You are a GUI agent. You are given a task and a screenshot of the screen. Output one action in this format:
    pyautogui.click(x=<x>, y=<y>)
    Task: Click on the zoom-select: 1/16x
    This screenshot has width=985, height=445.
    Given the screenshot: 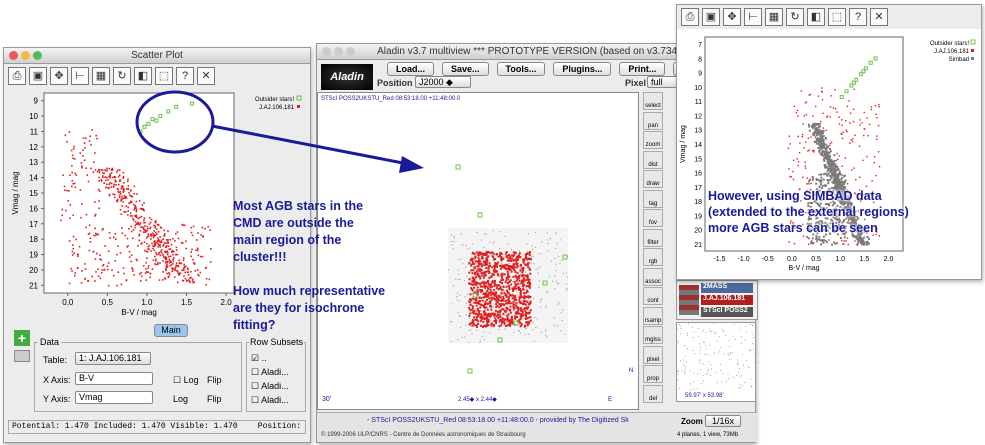 What is the action you would take?
    pyautogui.click(x=723, y=421)
    